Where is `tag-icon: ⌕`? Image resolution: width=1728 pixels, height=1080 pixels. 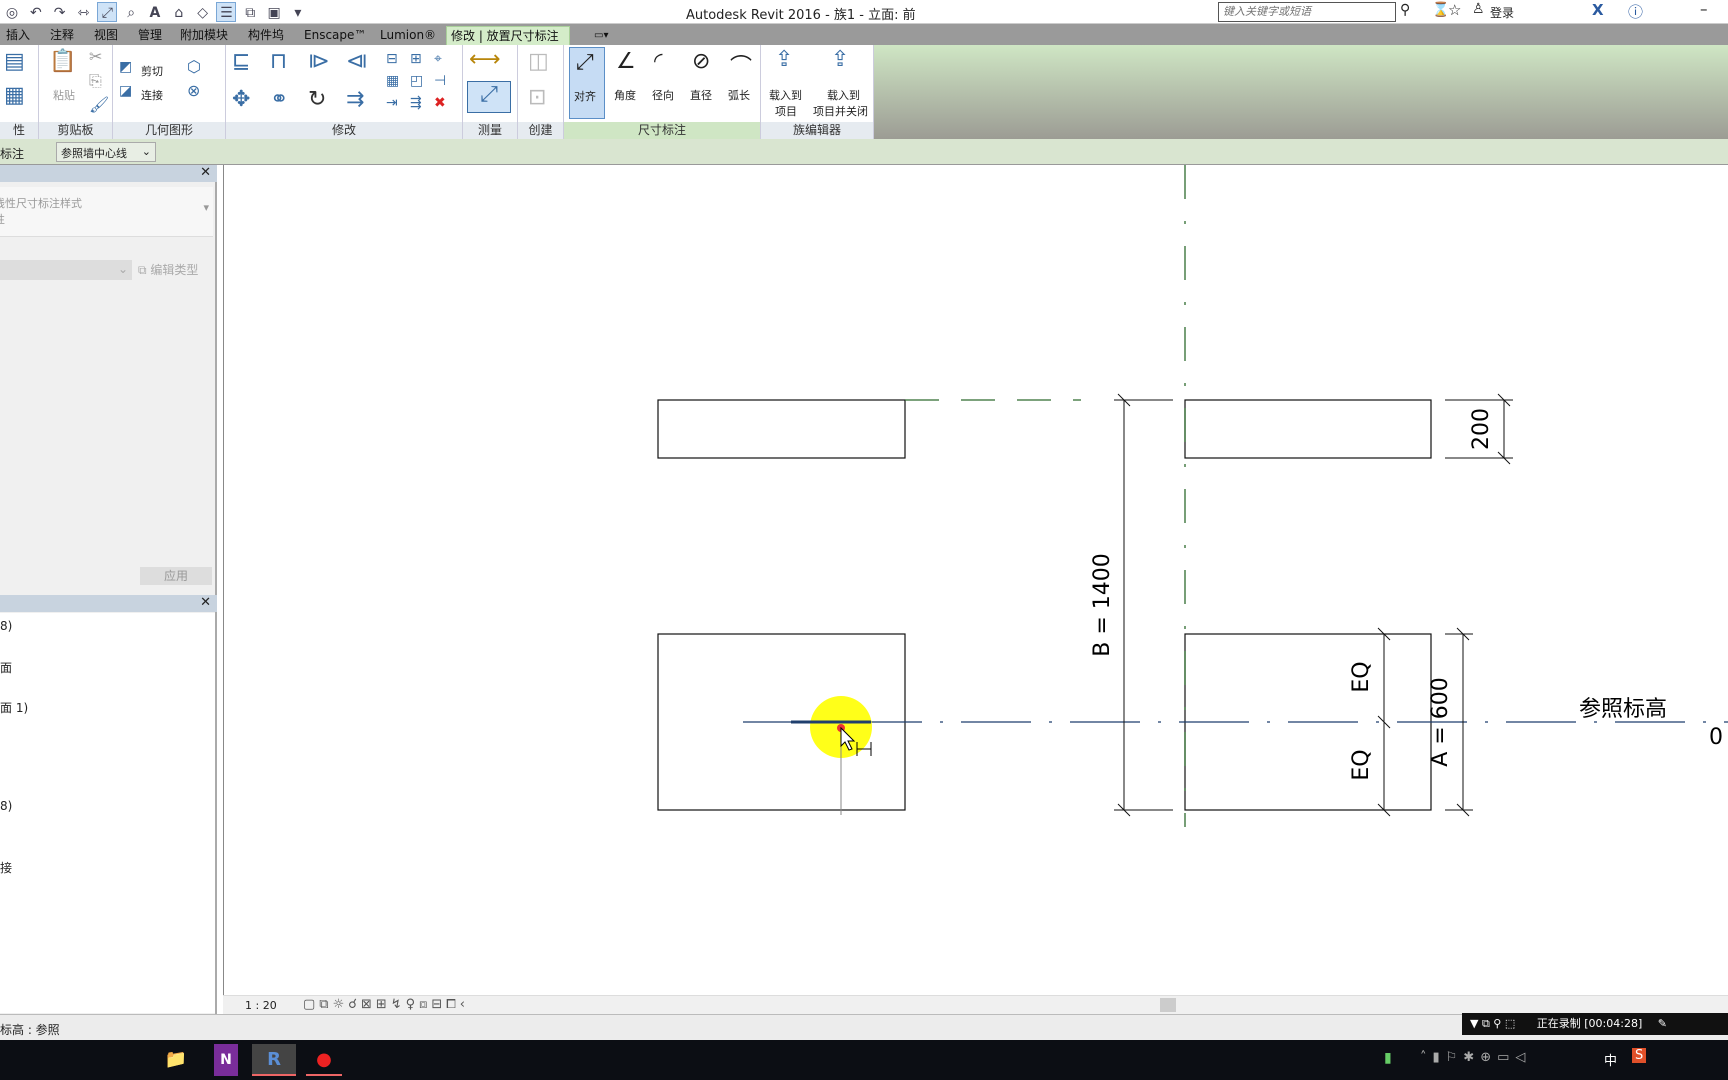
tag-icon: ⌕ is located at coordinates (131, 13).